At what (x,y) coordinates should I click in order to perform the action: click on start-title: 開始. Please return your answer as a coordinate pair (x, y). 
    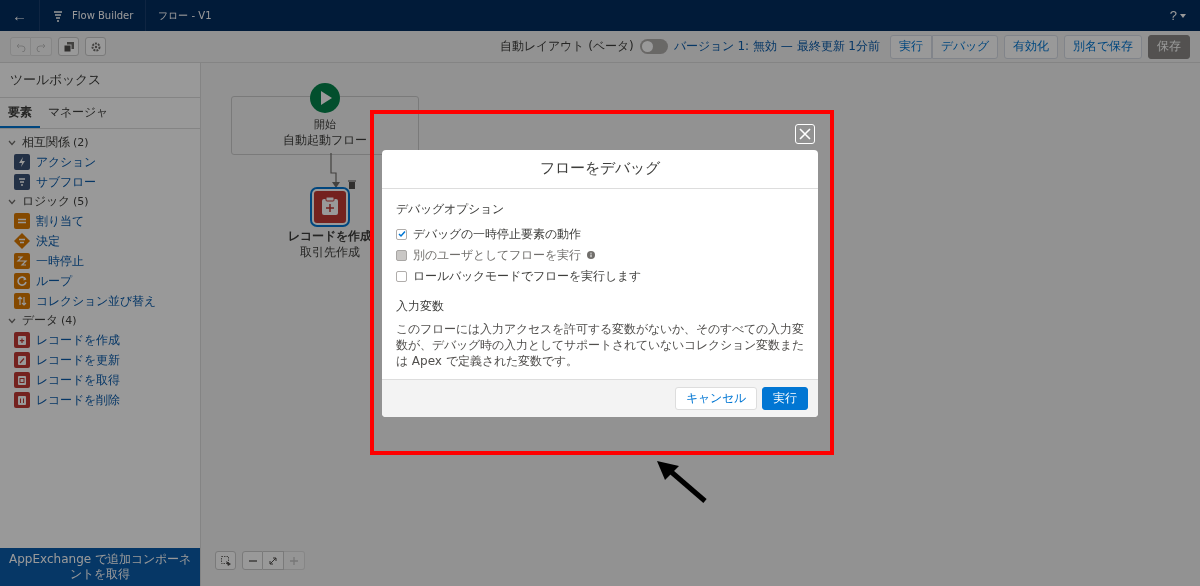
    Looking at the image, I should click on (325, 124).